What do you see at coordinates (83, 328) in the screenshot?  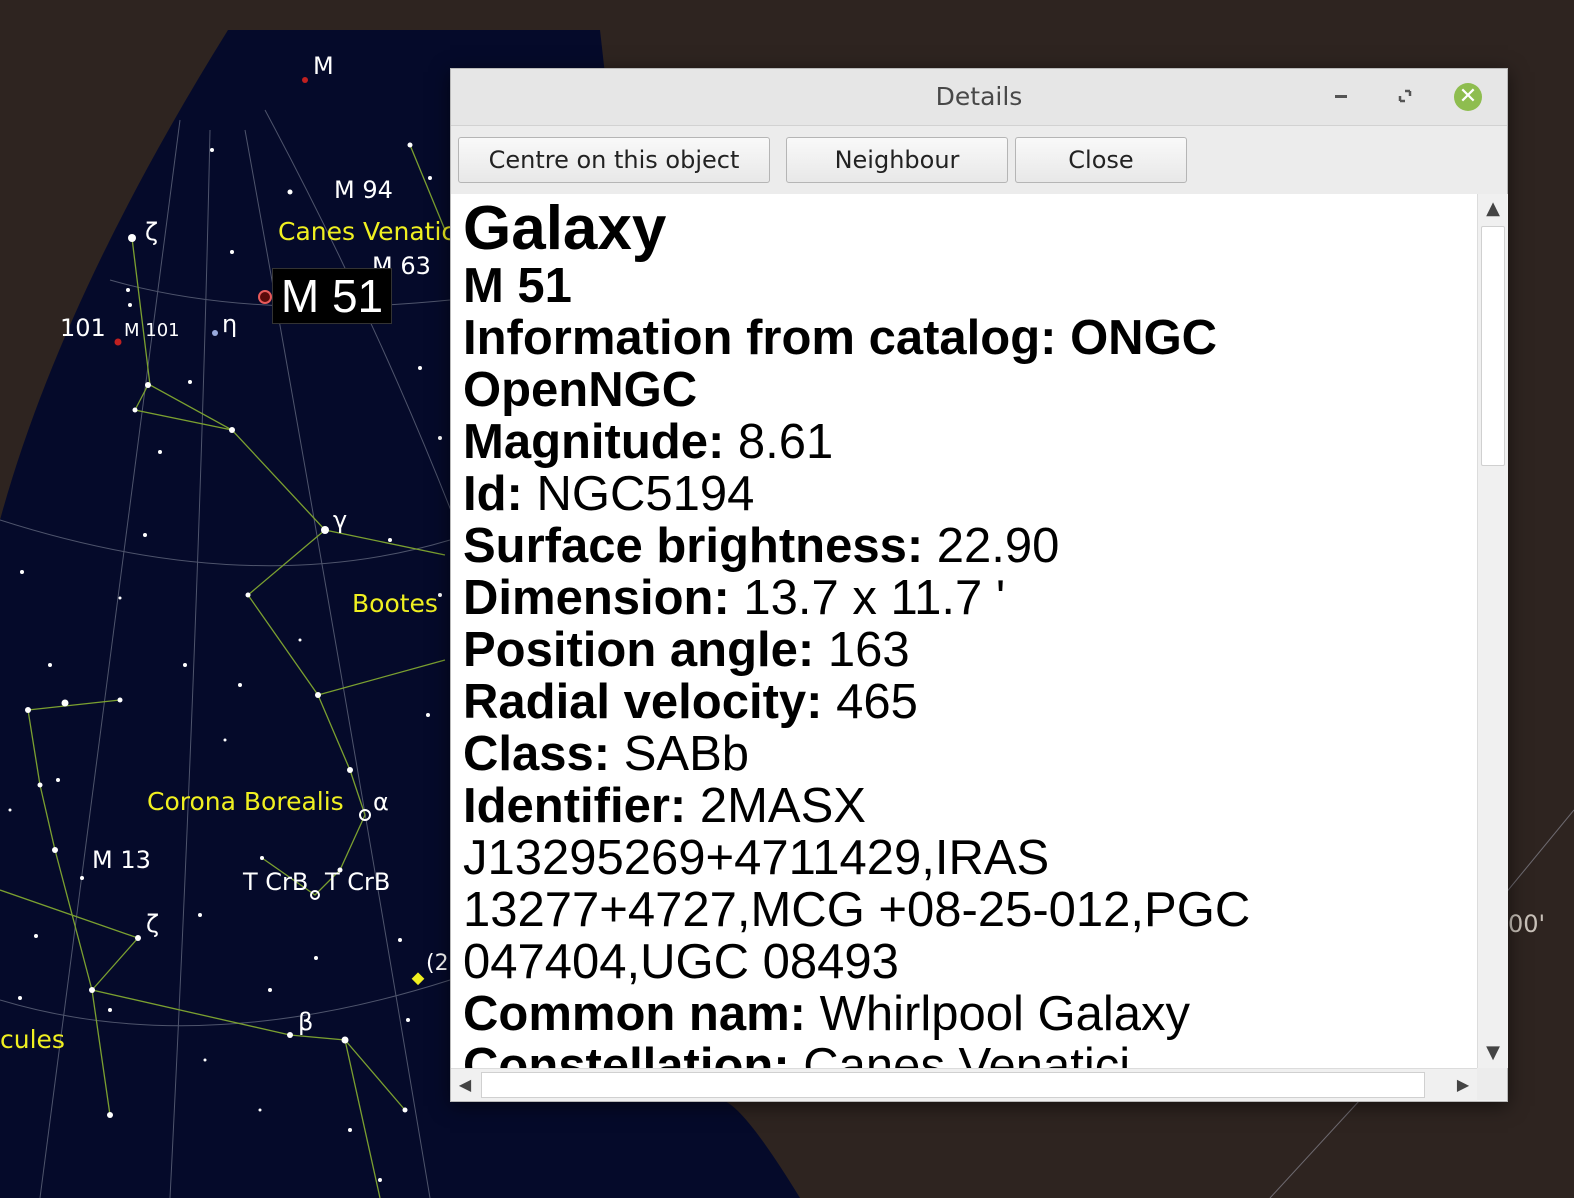 I see `m101-label: 101` at bounding box center [83, 328].